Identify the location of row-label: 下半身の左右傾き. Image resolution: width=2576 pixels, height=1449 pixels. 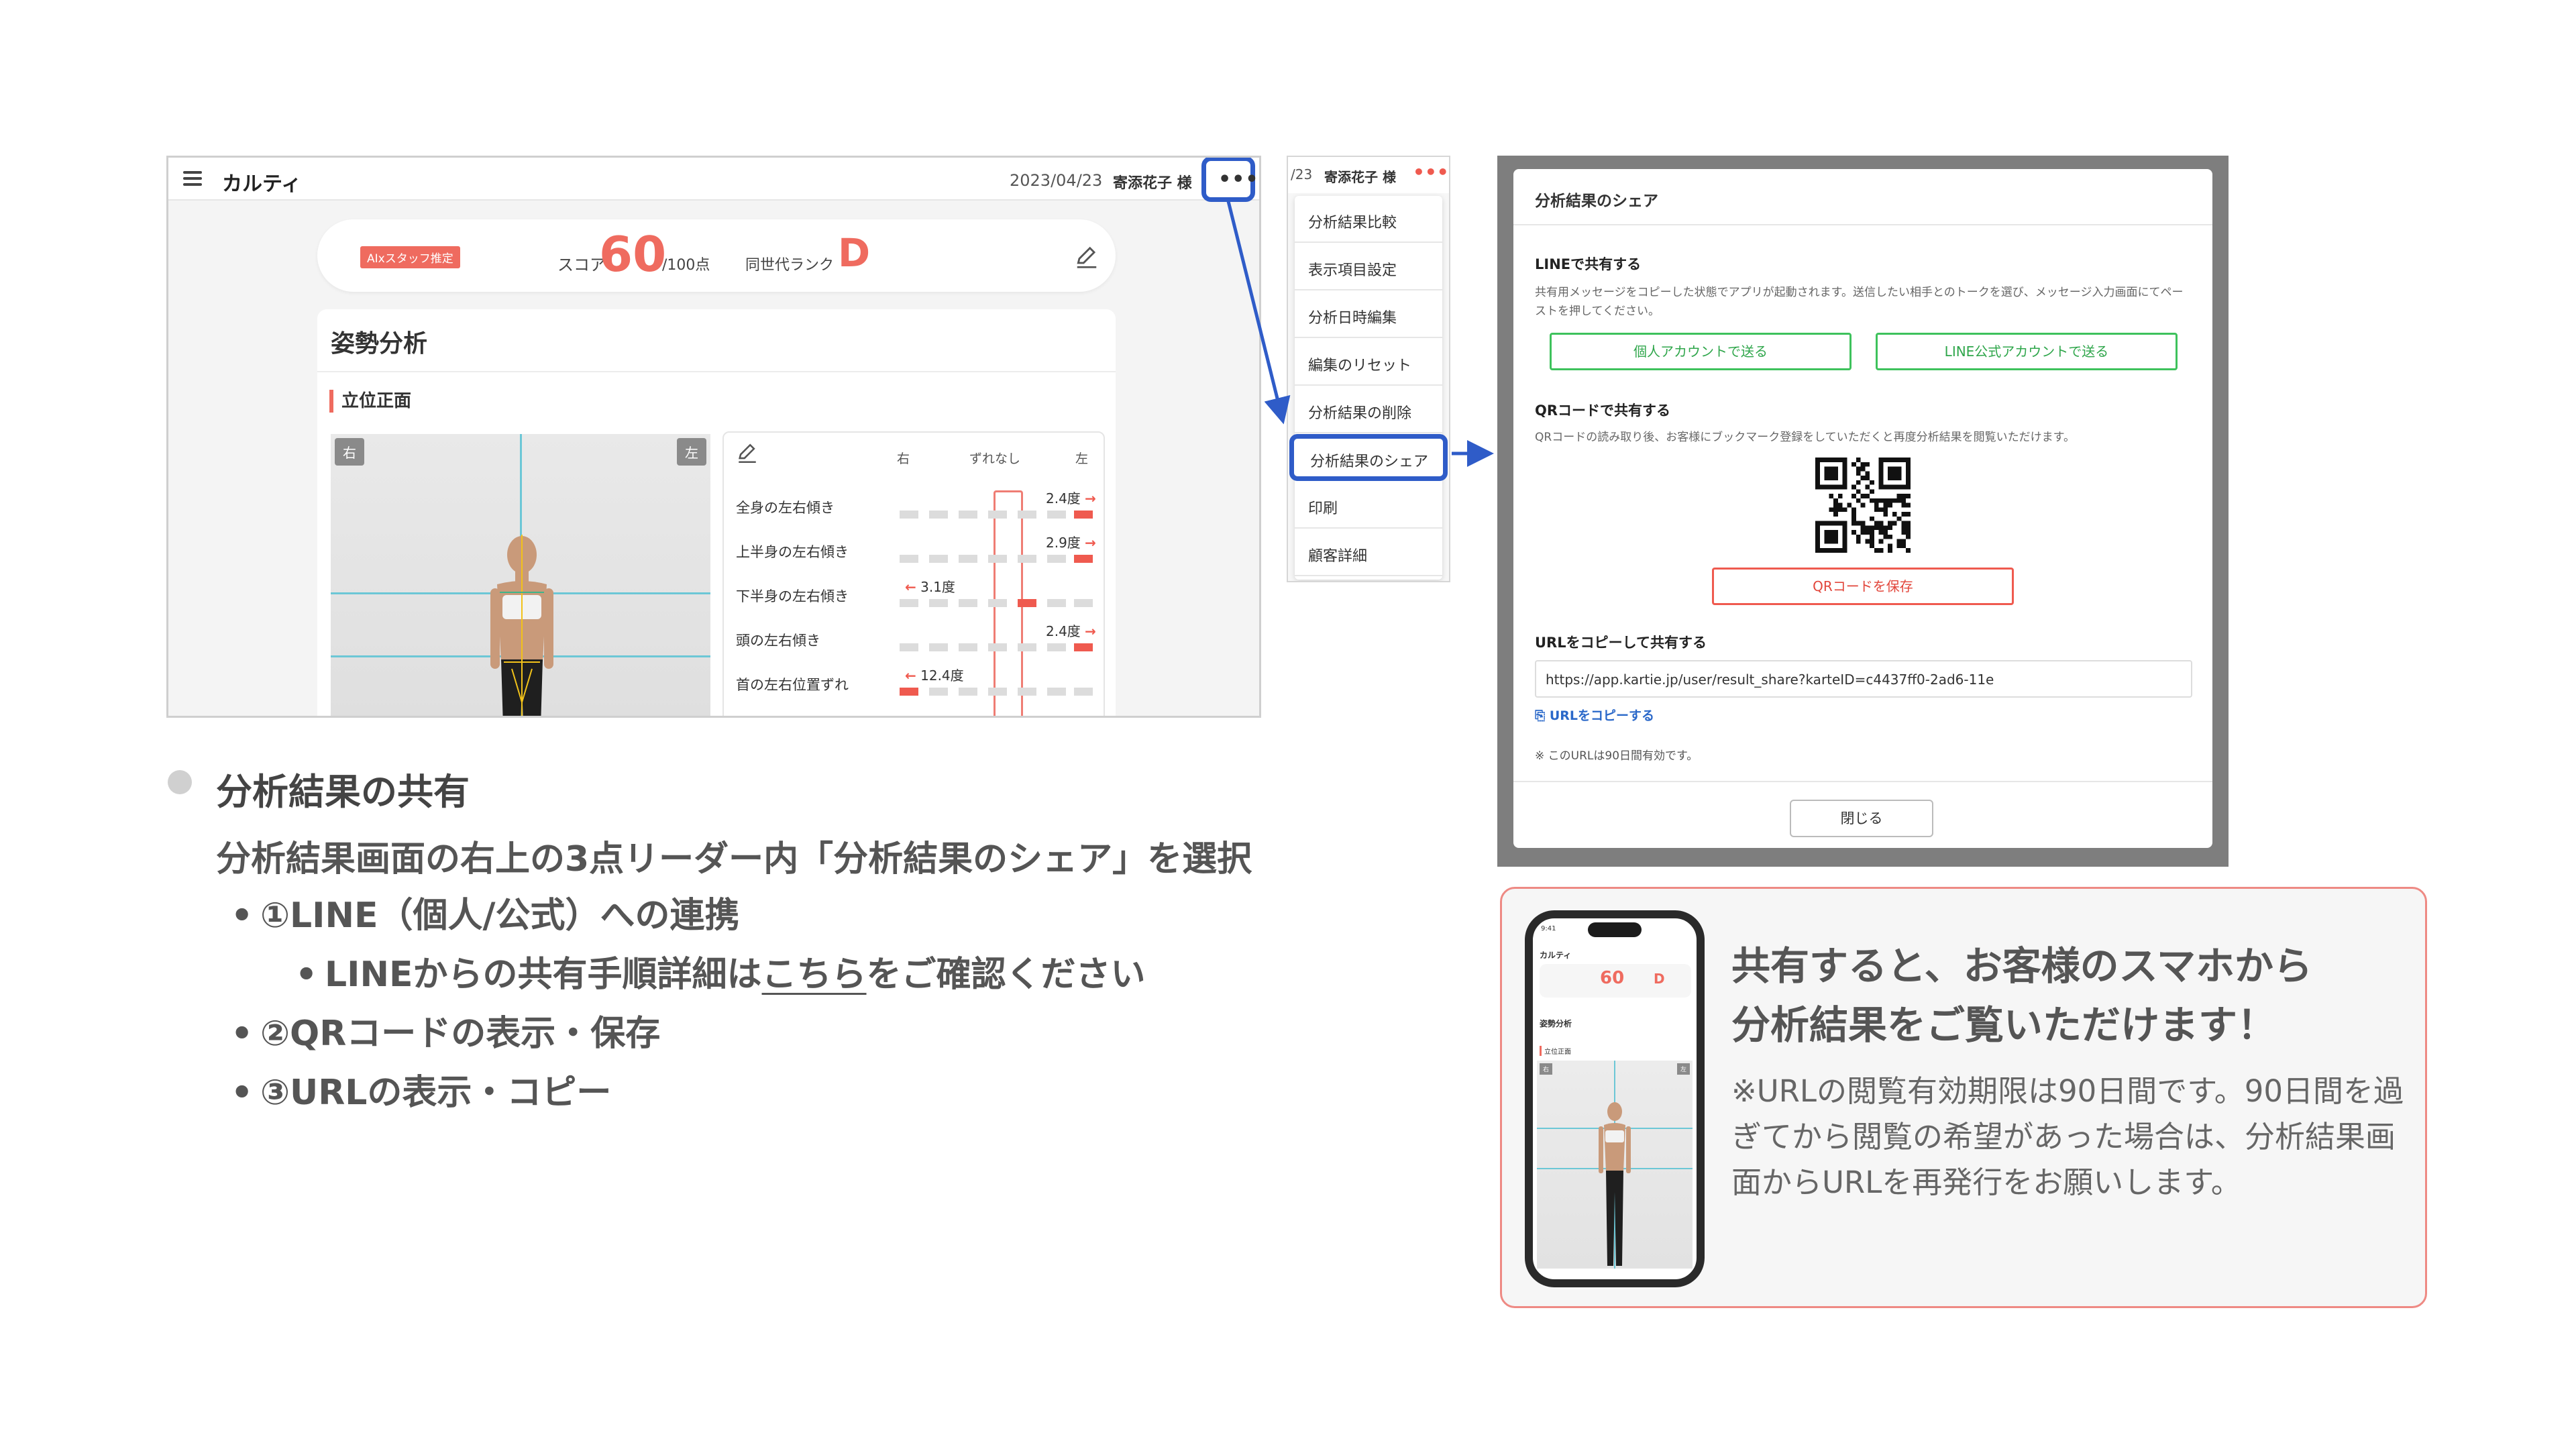
(792, 596).